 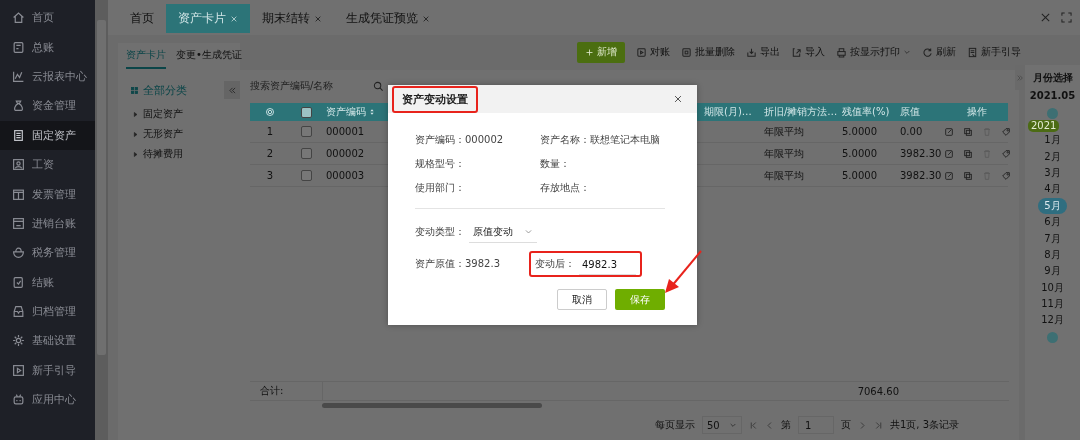 What do you see at coordinates (878, 425) in the screenshot?
I see `last-page-icon` at bounding box center [878, 425].